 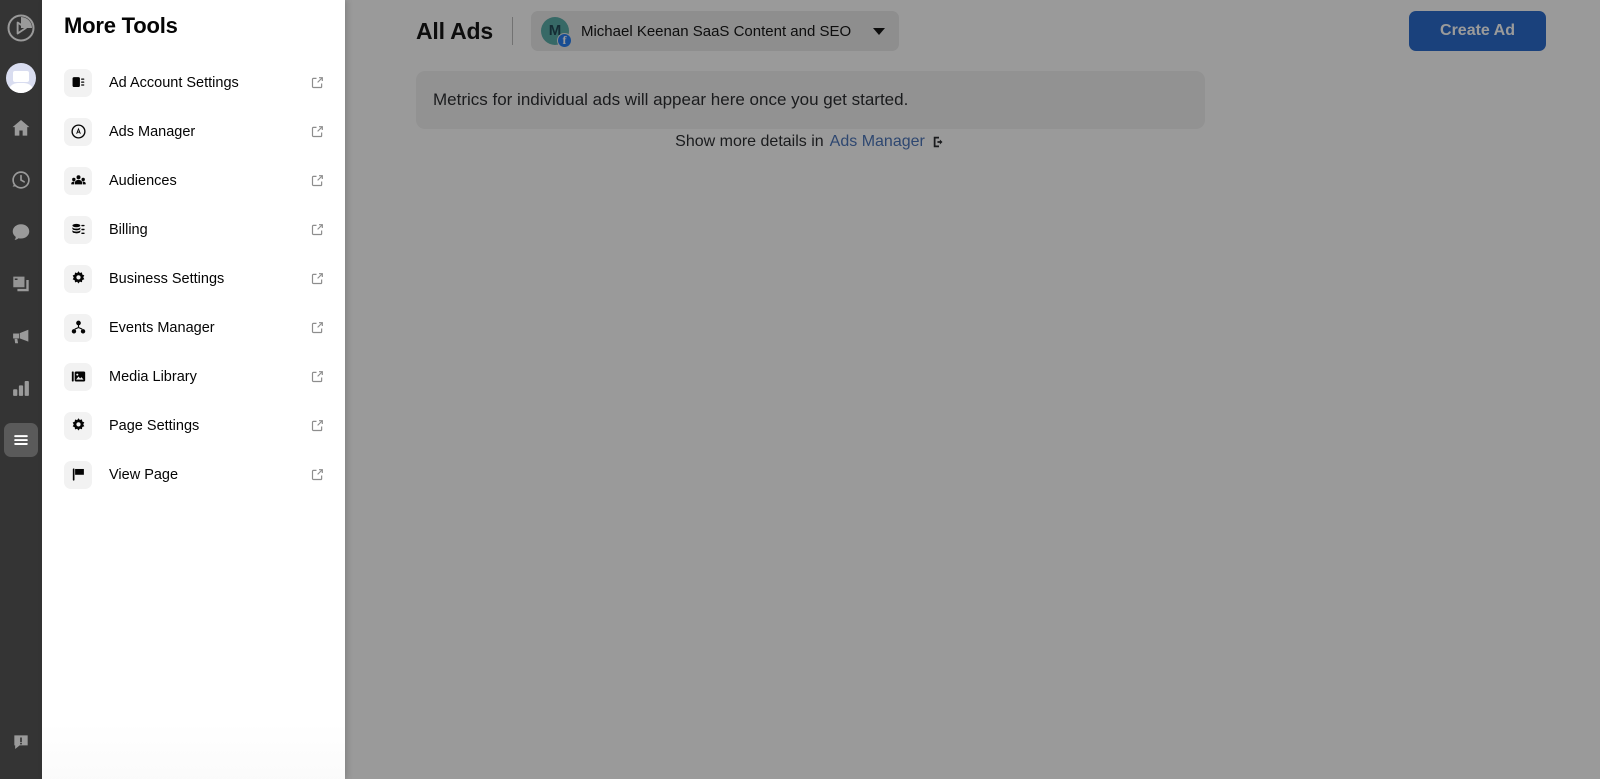 What do you see at coordinates (78, 82) in the screenshot?
I see `ad-account-icon` at bounding box center [78, 82].